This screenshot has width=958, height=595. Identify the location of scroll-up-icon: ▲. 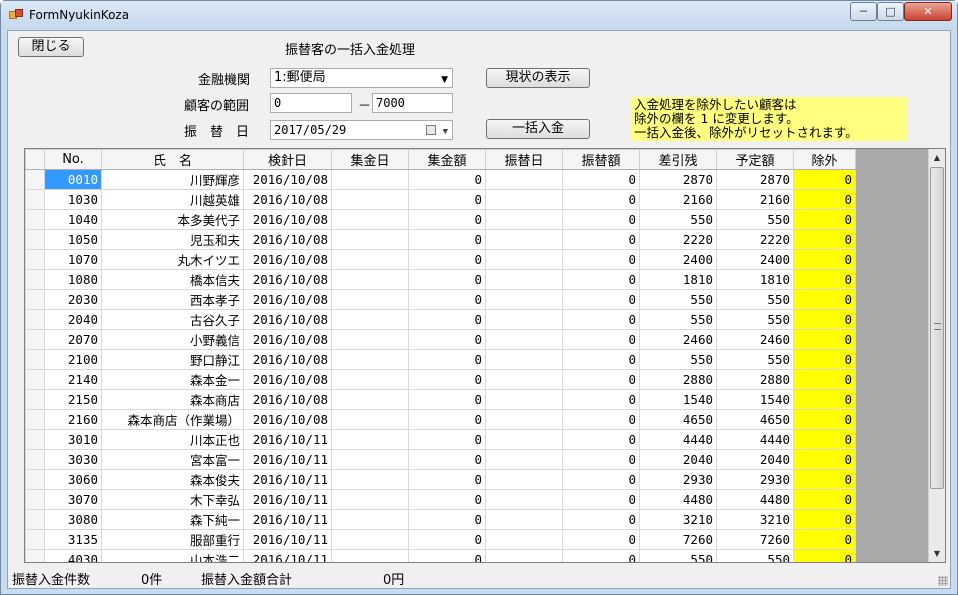
(937, 157).